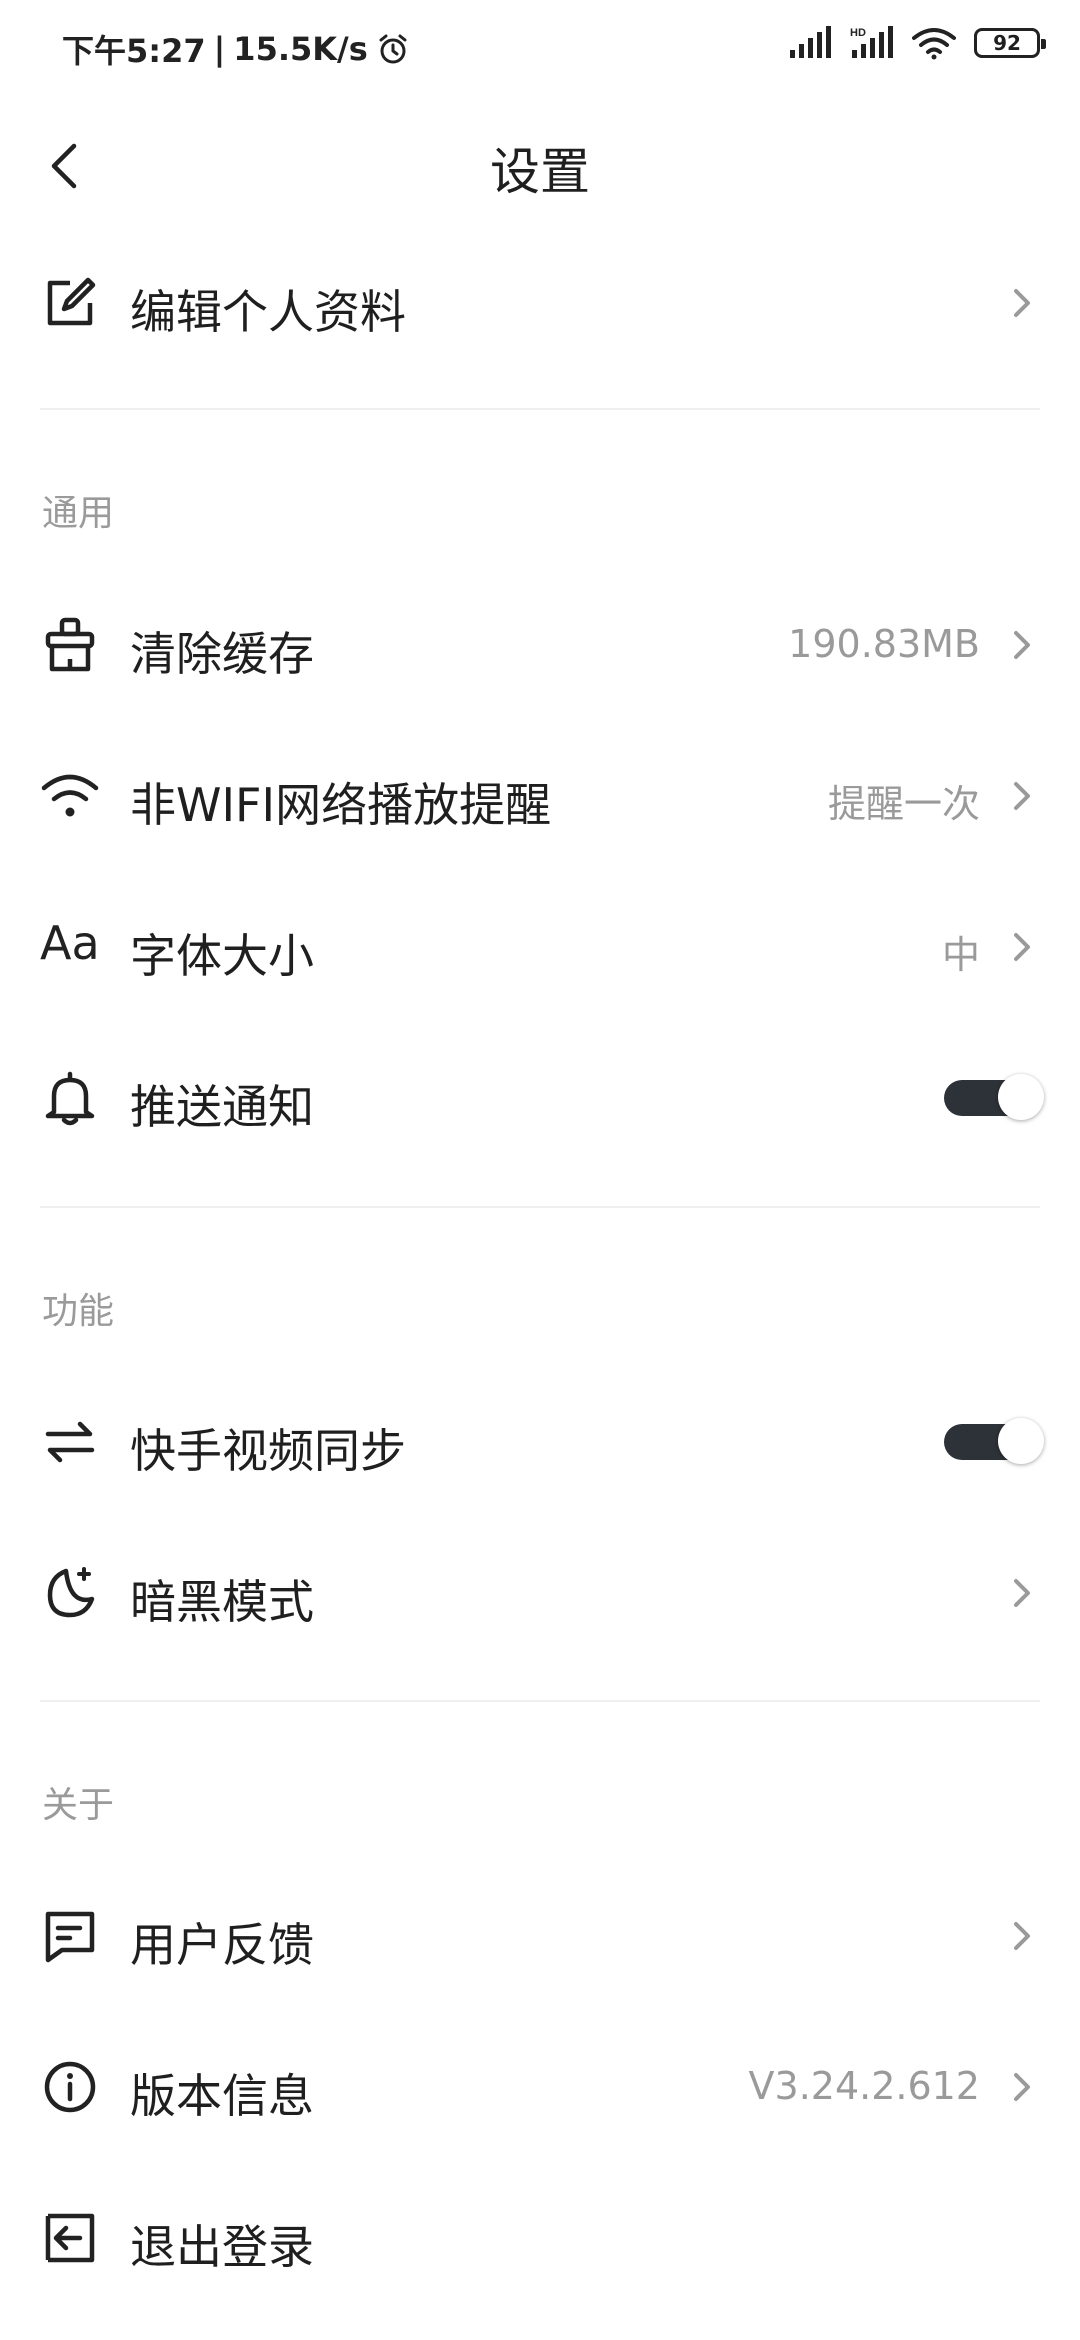 This screenshot has height=2340, width=1080. What do you see at coordinates (540, 1098) in the screenshot?
I see `push-notification-row: 推送通知` at bounding box center [540, 1098].